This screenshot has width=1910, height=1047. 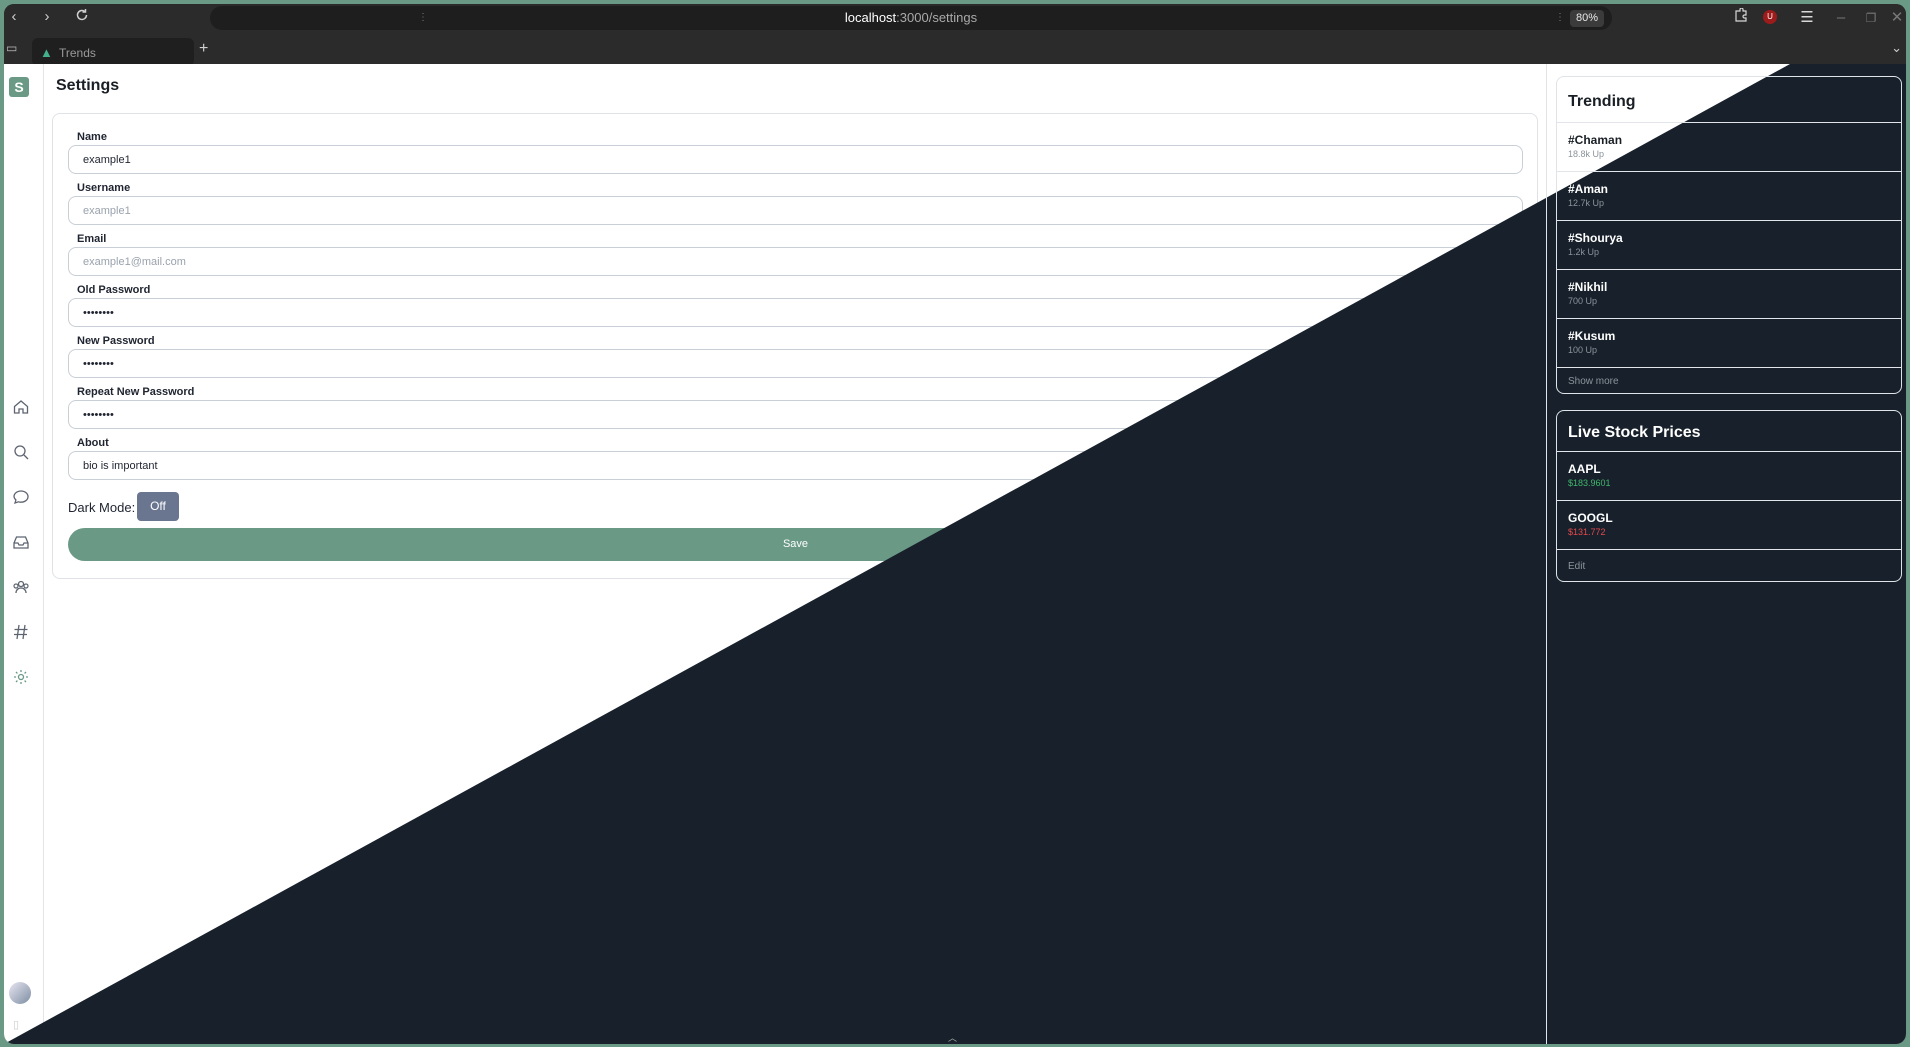 I want to click on trending-tag: #Nikhil, so click(x=1588, y=287).